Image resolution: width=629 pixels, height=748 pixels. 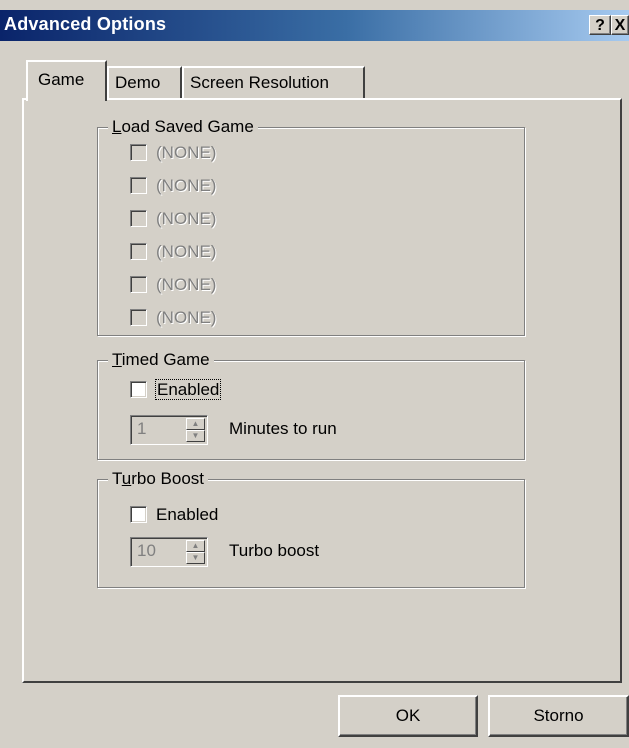 I want to click on tab-game: Game, so click(x=66, y=80).